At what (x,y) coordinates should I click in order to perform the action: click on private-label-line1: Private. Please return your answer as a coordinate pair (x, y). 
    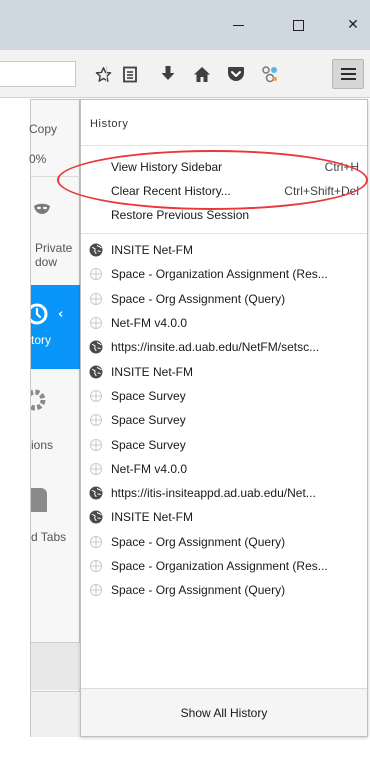
    Looking at the image, I should click on (54, 248).